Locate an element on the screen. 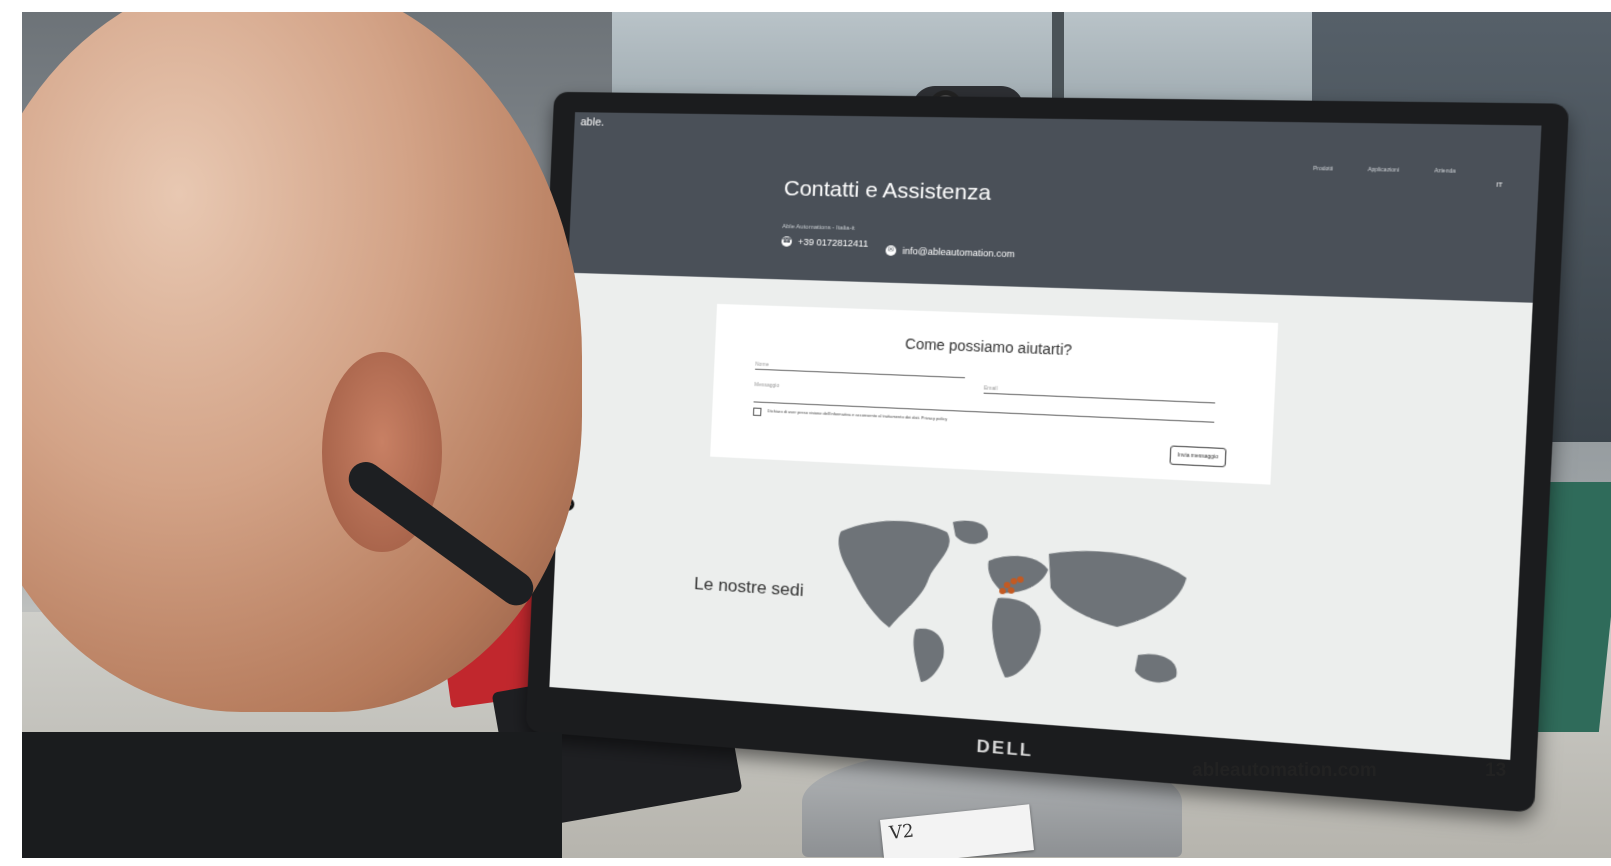 Image resolution: width=1611 pixels, height=866 pixels. dell-logo: DELL is located at coordinates (1005, 748).